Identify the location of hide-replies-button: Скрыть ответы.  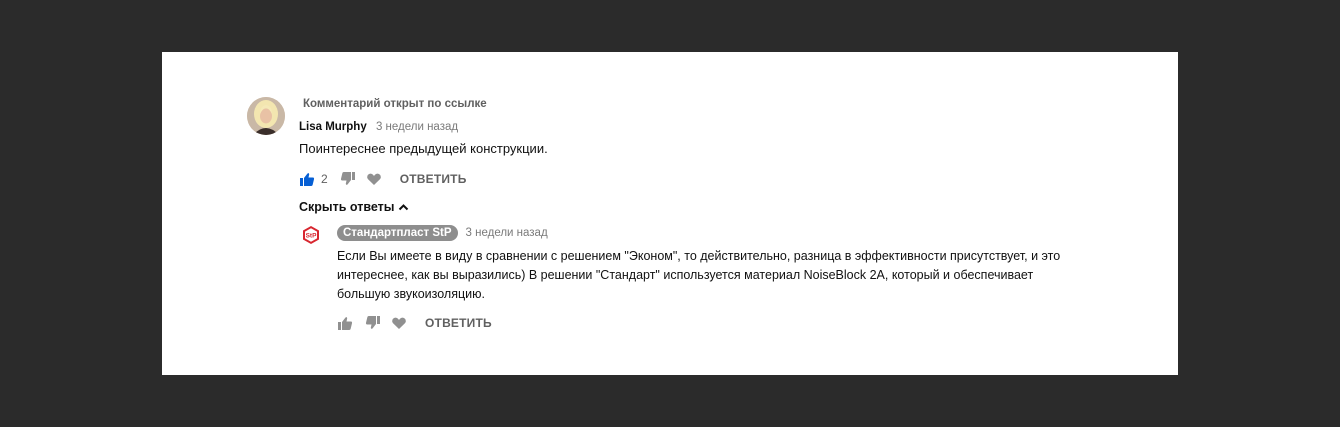
(354, 207).